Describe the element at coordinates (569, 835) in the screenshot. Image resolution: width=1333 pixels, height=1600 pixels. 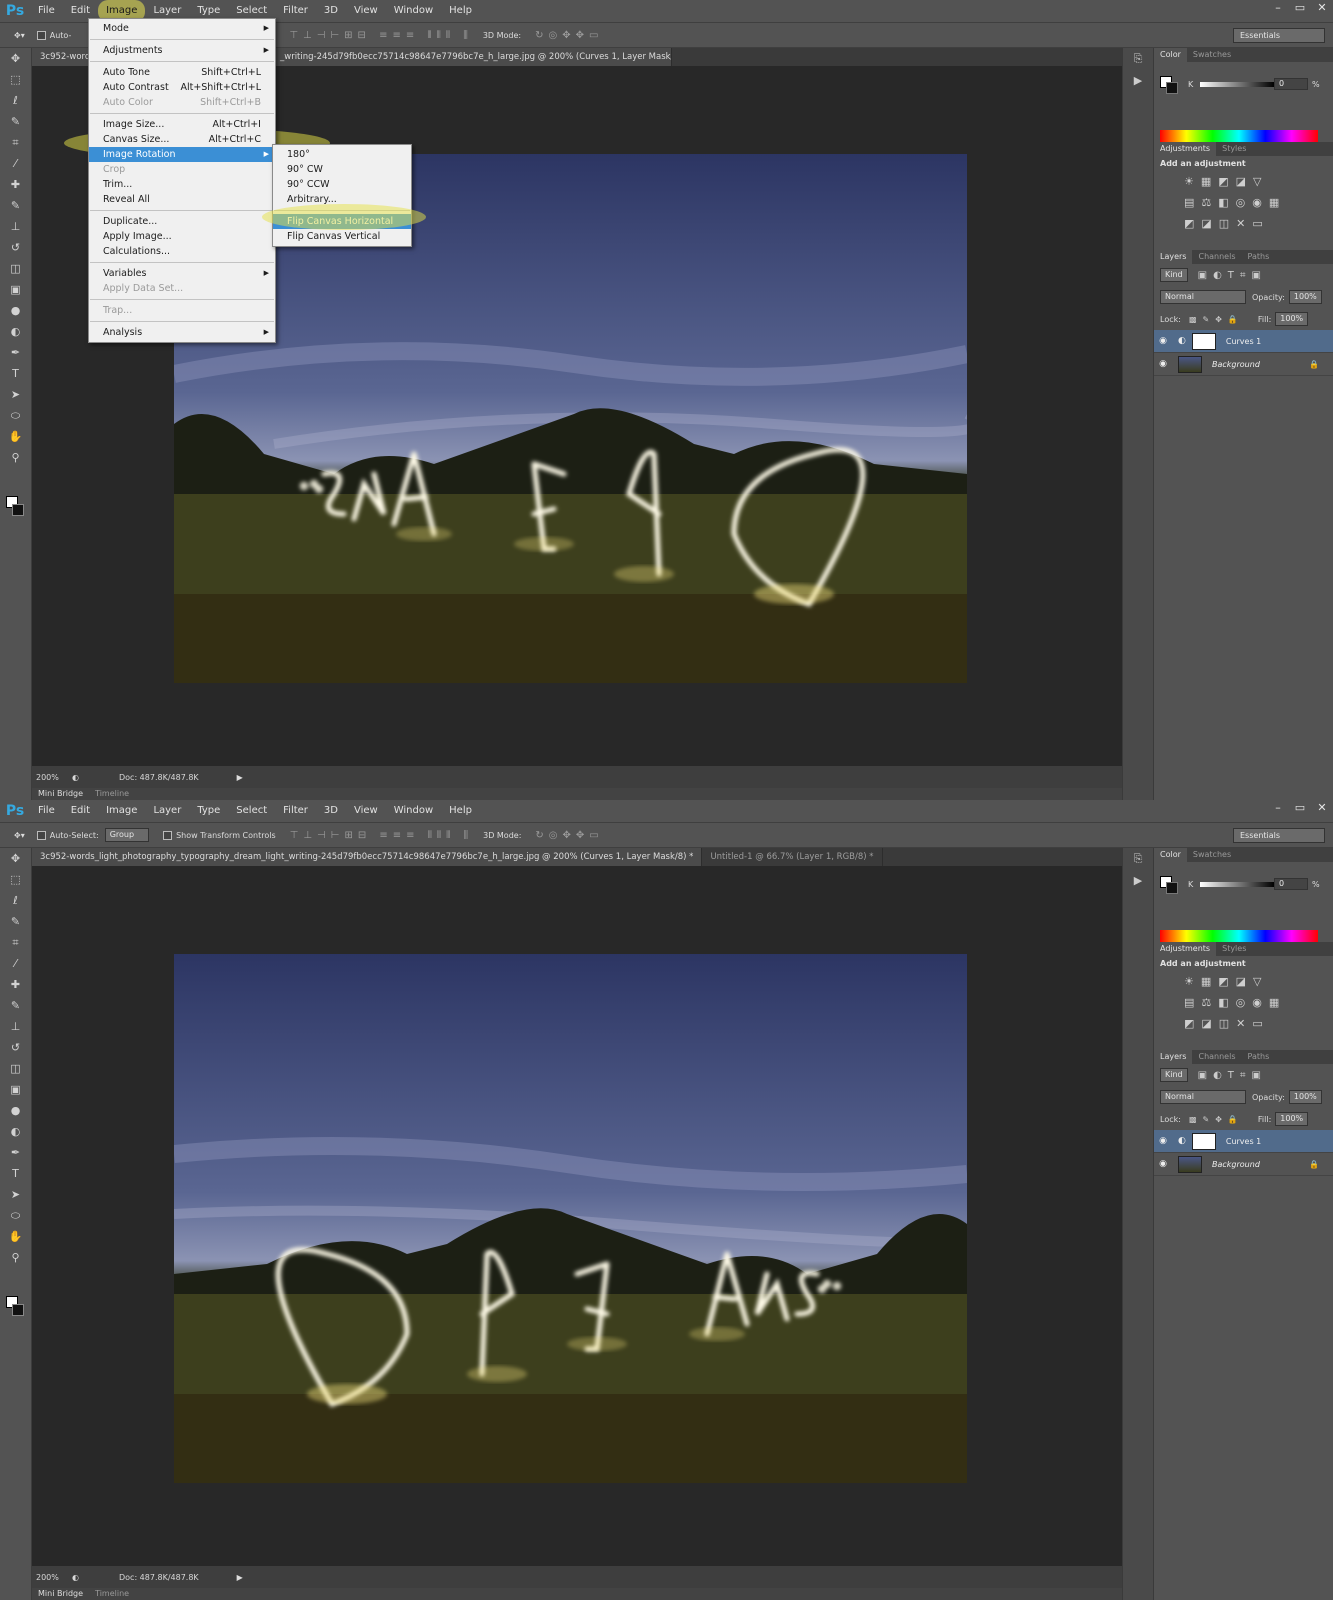
I see `3d-mode-icons: ↻◎✥✥▭` at that location.